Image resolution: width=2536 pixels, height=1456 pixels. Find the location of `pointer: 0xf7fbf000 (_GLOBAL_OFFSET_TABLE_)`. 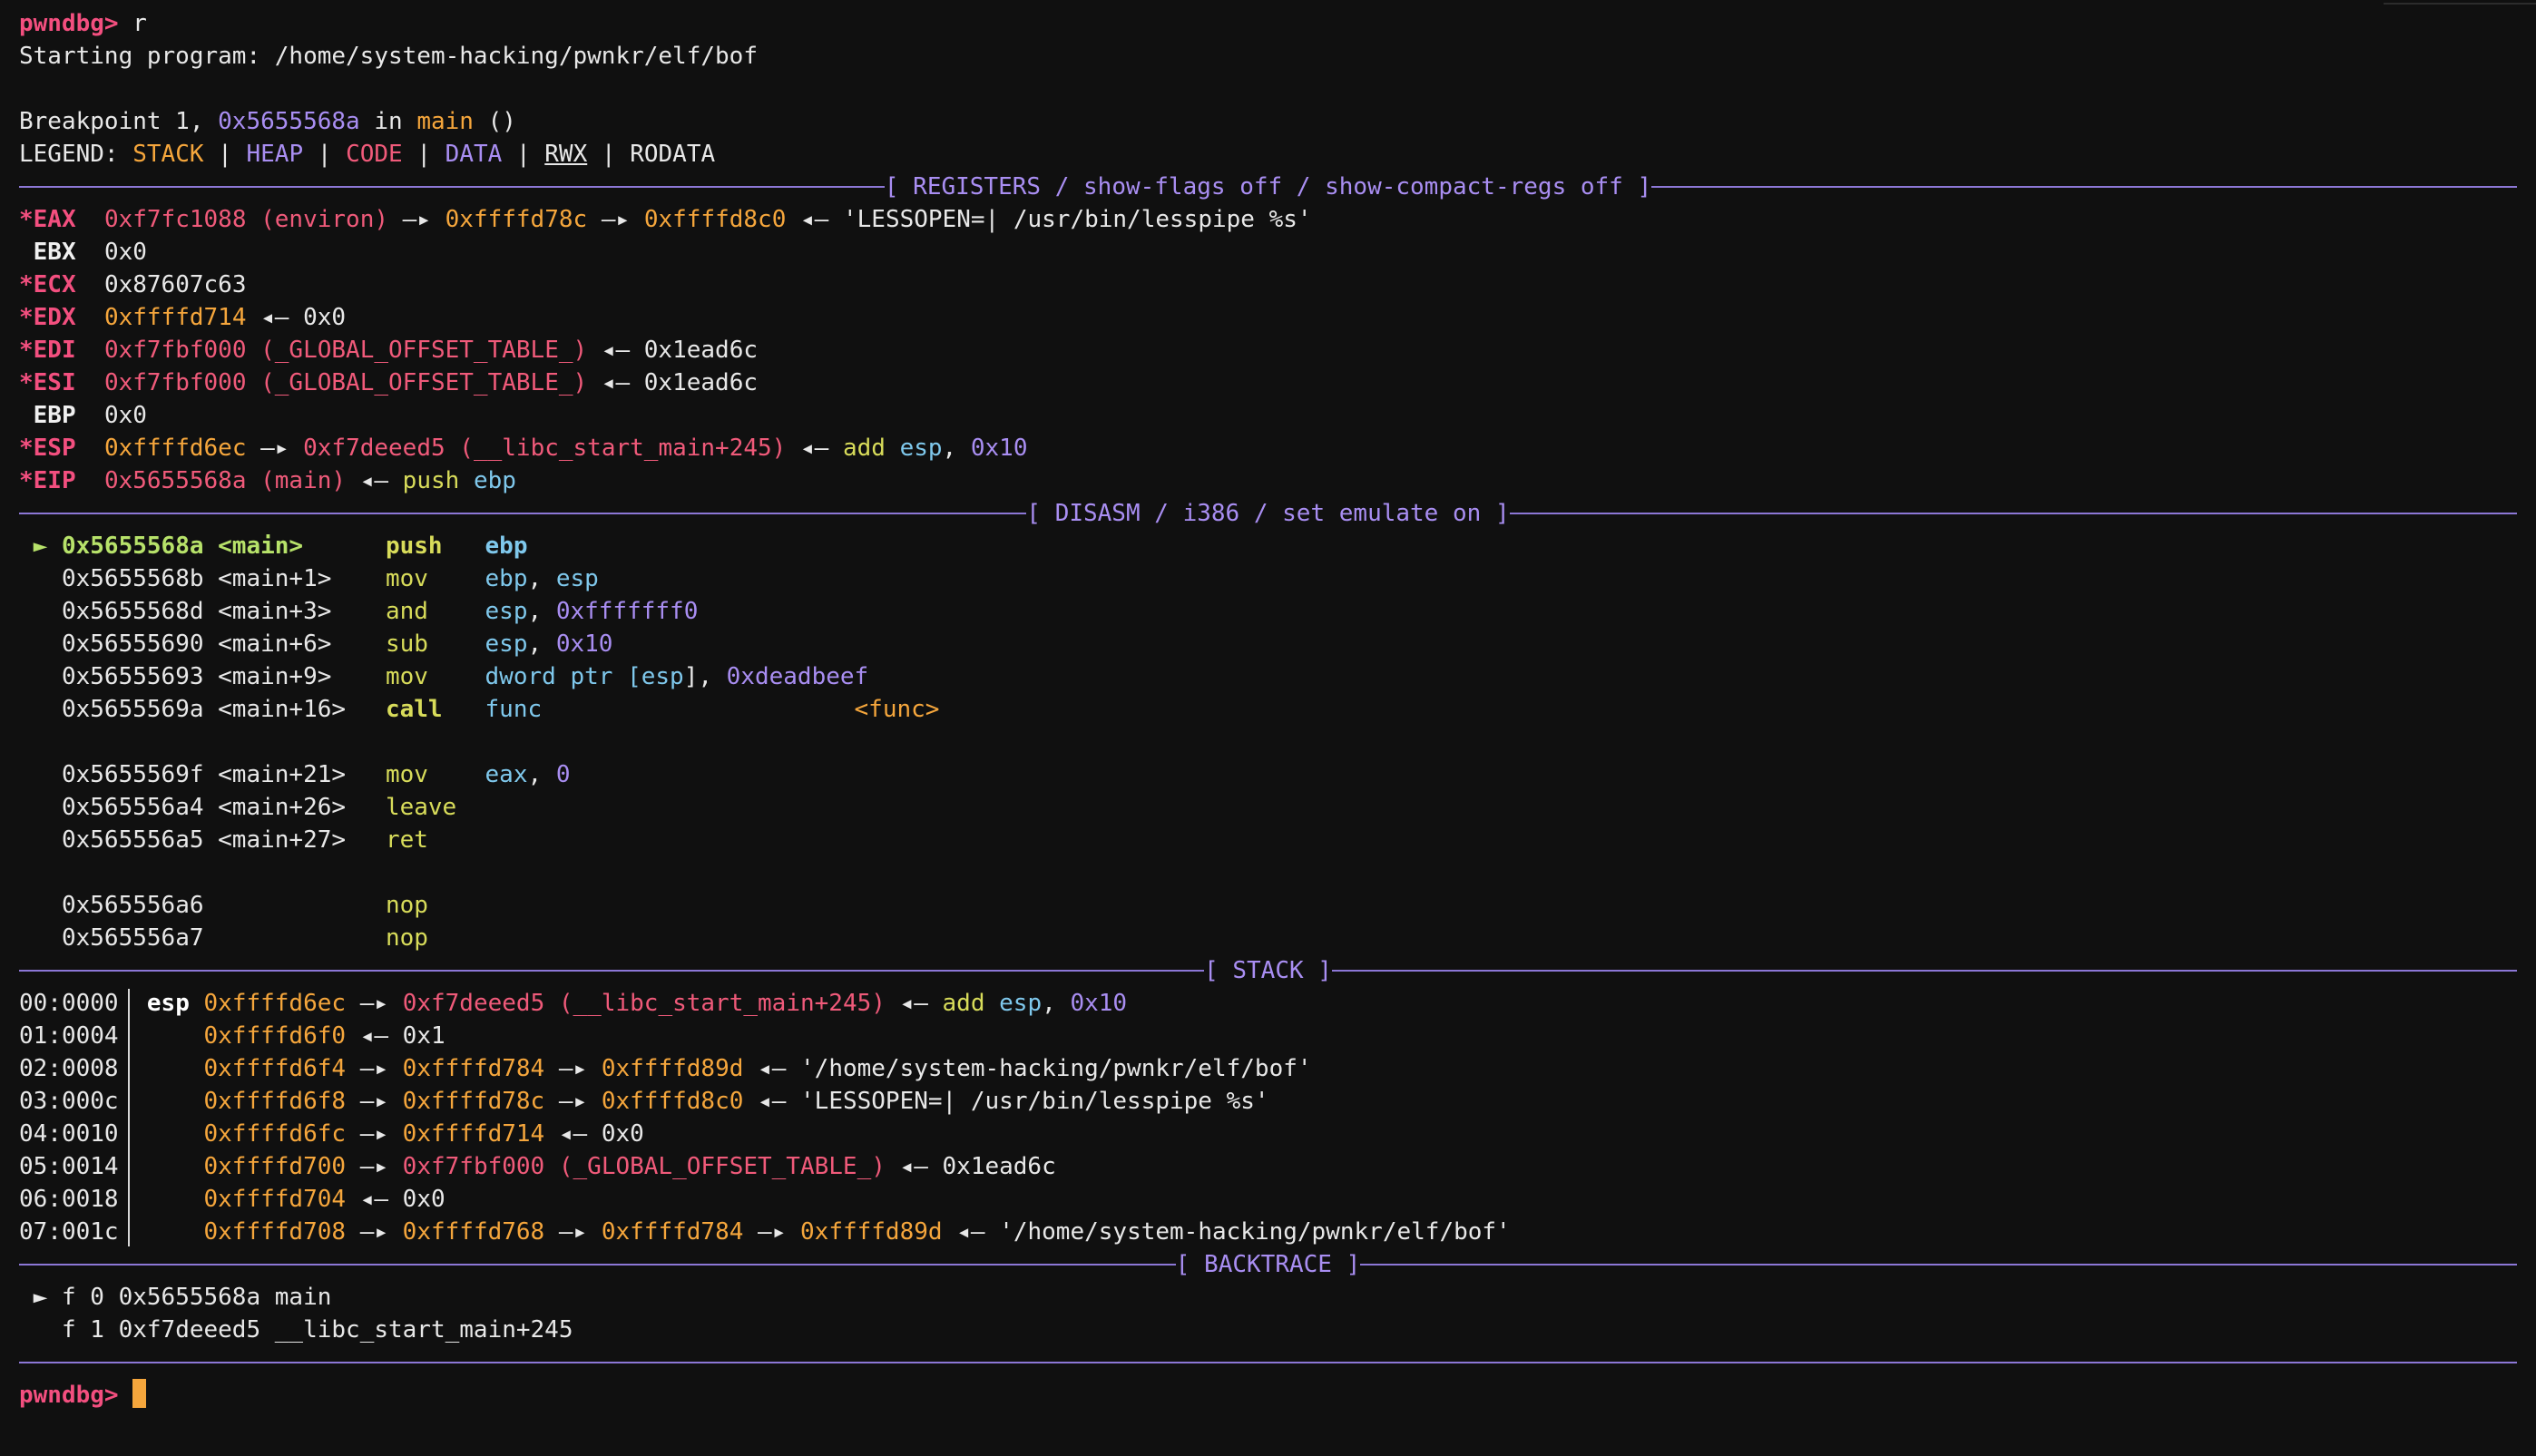

pointer: 0xf7fbf000 (_GLOBAL_OFFSET_TABLE_) is located at coordinates (644, 1166).